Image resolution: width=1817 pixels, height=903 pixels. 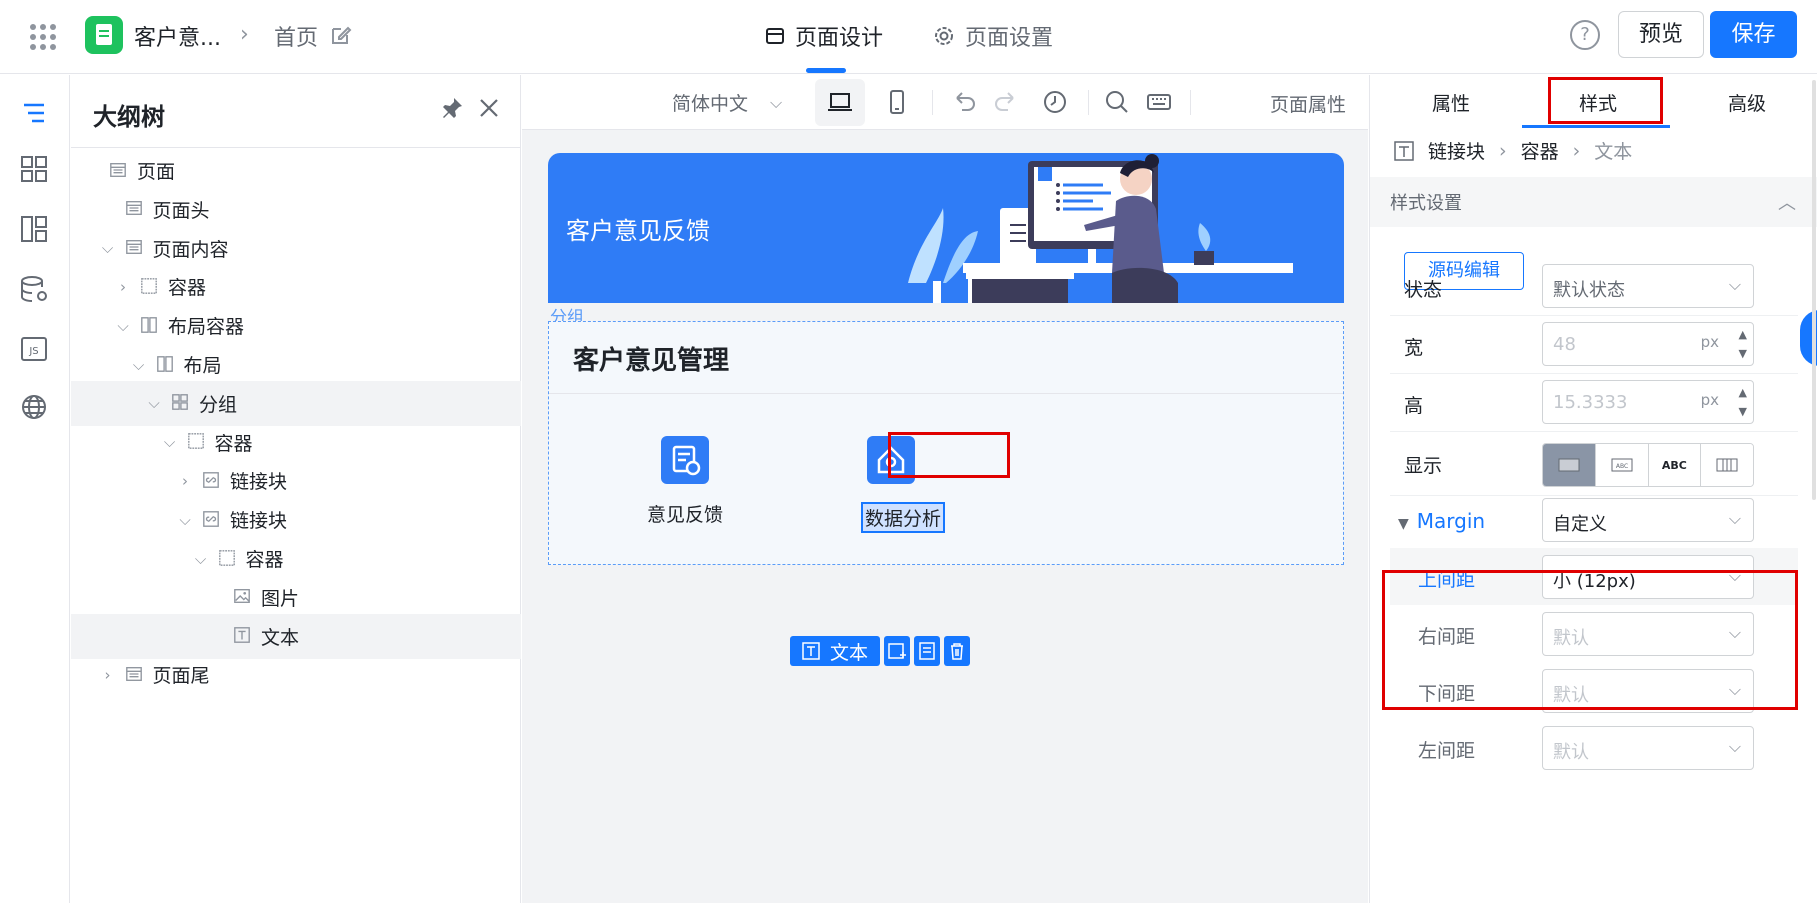 What do you see at coordinates (296, 674) in the screenshot?
I see `tree-node: › 页面尾` at bounding box center [296, 674].